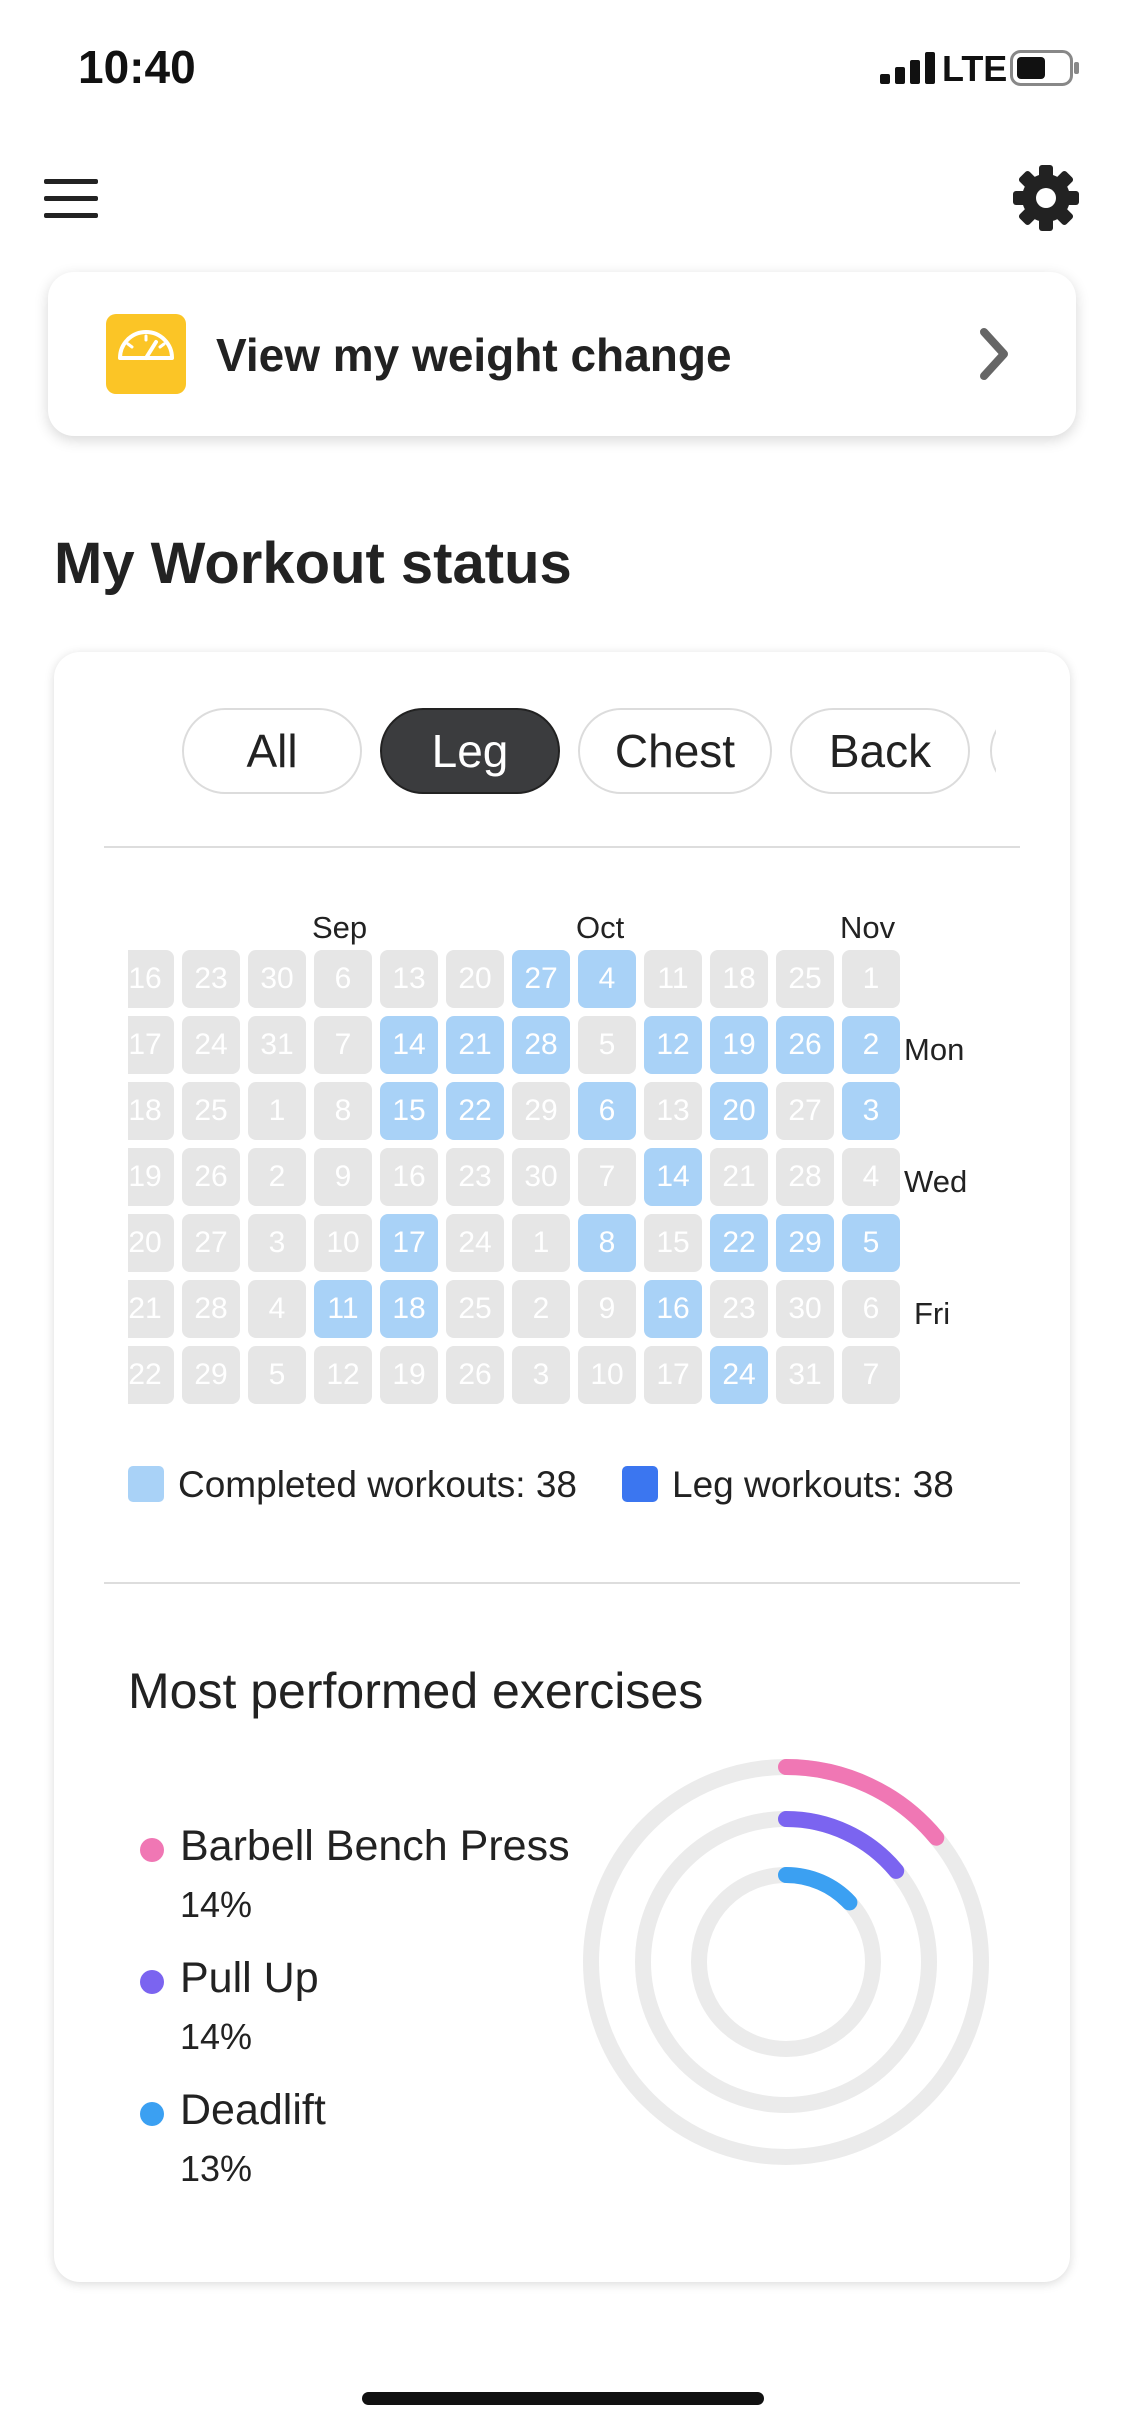  Describe the element at coordinates (880, 751) in the screenshot. I see `filter-chip-back: Back` at that location.